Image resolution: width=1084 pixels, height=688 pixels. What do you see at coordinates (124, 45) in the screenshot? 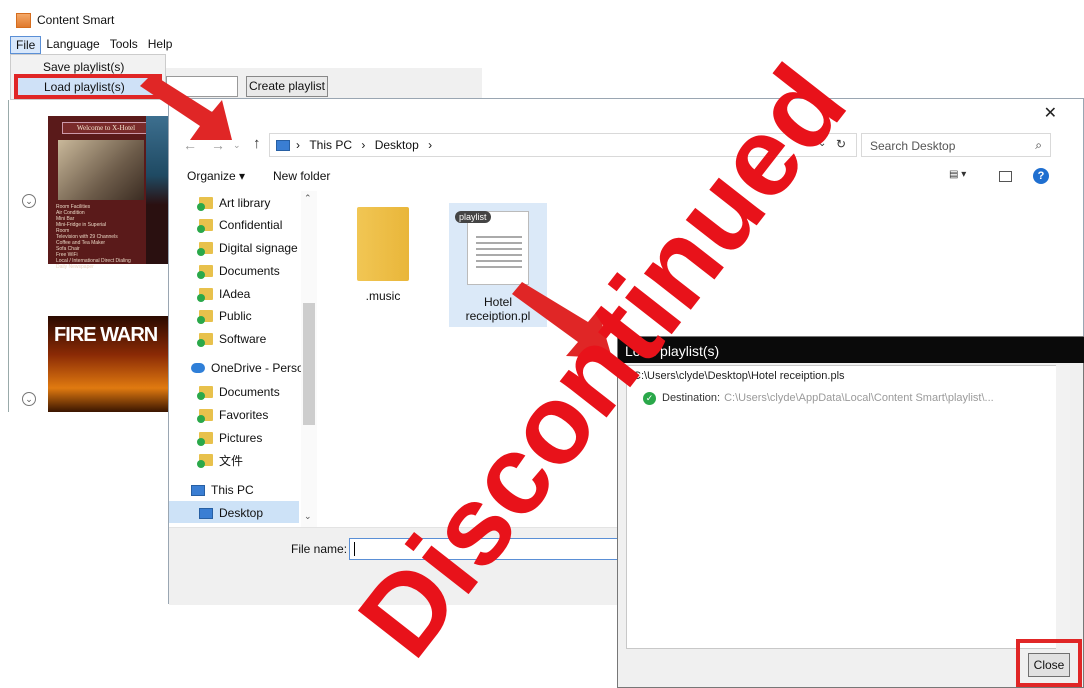
I see `menu-tools: Tools` at bounding box center [124, 45].